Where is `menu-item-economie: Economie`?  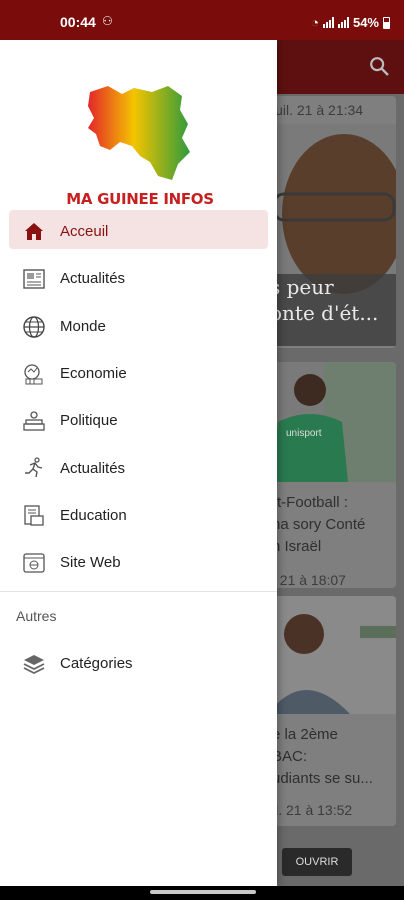 menu-item-economie: Economie is located at coordinates (138, 373).